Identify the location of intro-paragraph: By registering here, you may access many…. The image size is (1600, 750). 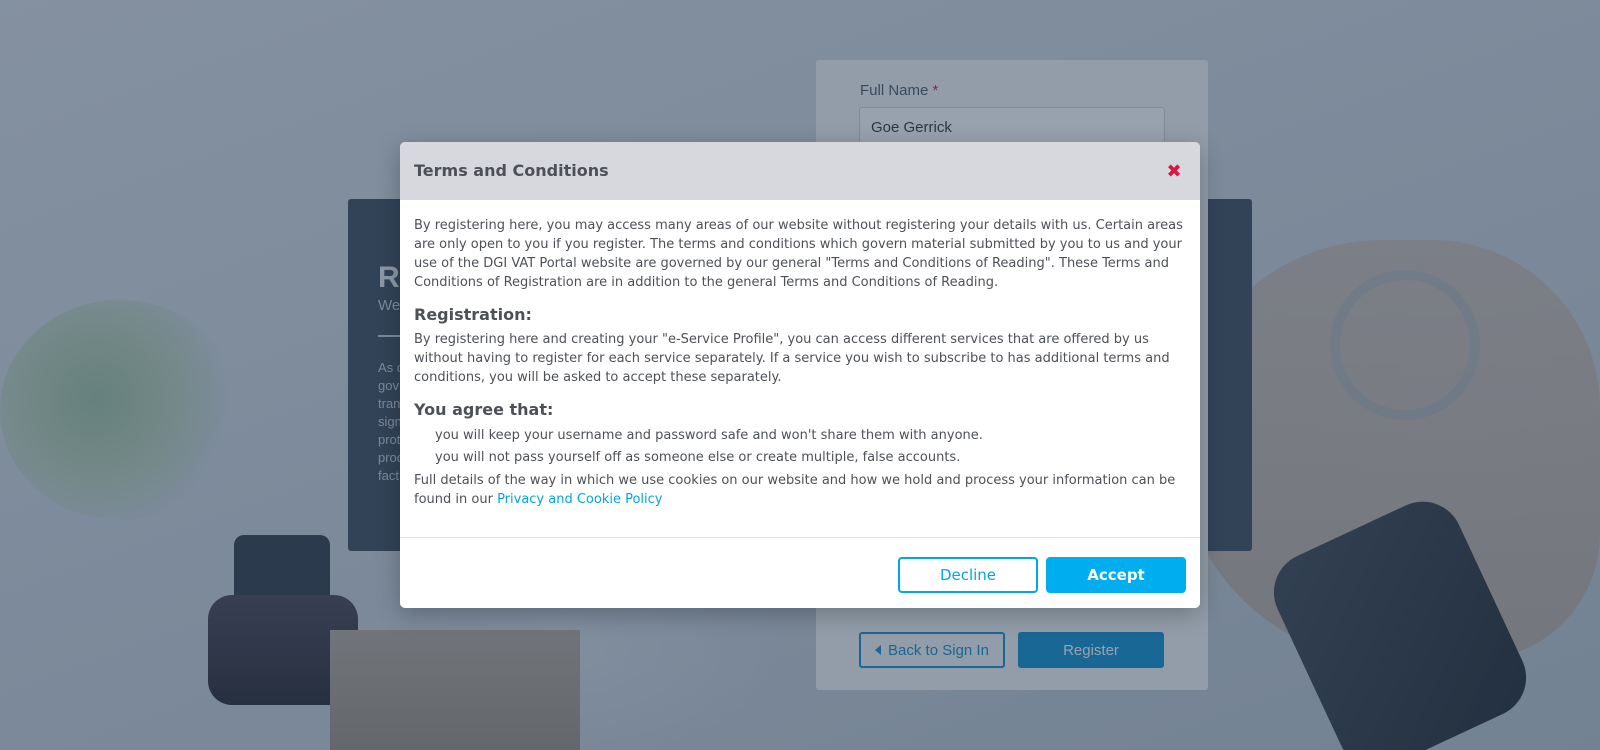
(798, 254).